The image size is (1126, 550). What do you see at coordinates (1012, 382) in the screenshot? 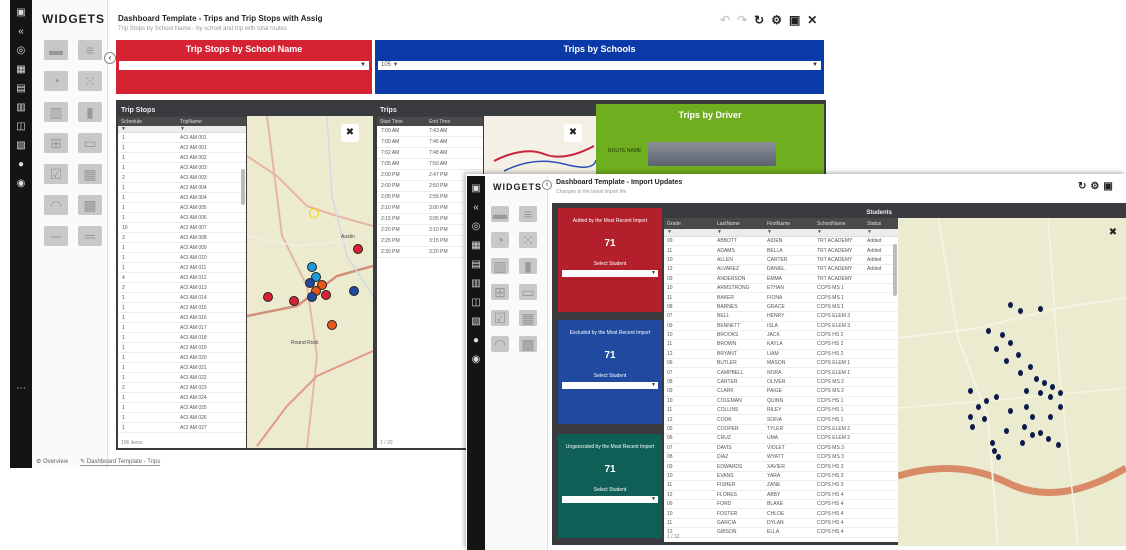
I see `students-map: ✖` at bounding box center [1012, 382].